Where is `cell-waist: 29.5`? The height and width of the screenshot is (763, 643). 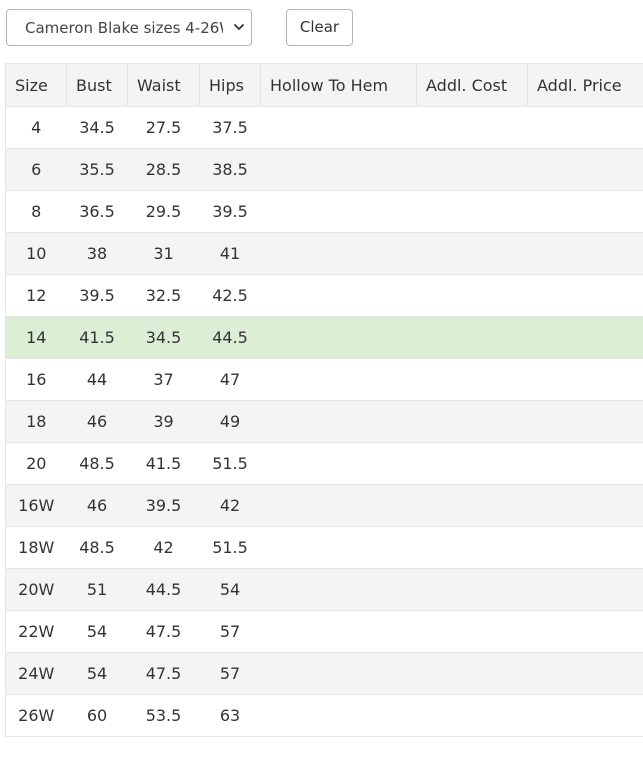
cell-waist: 29.5 is located at coordinates (163, 211).